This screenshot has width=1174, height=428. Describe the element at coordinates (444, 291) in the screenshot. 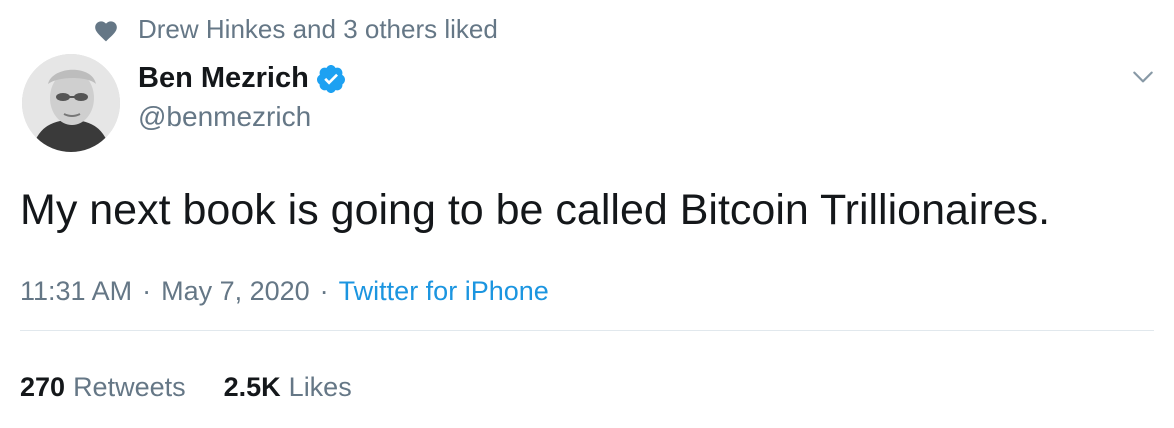

I see `tweet-source-link: Twitter for iPhone` at that location.